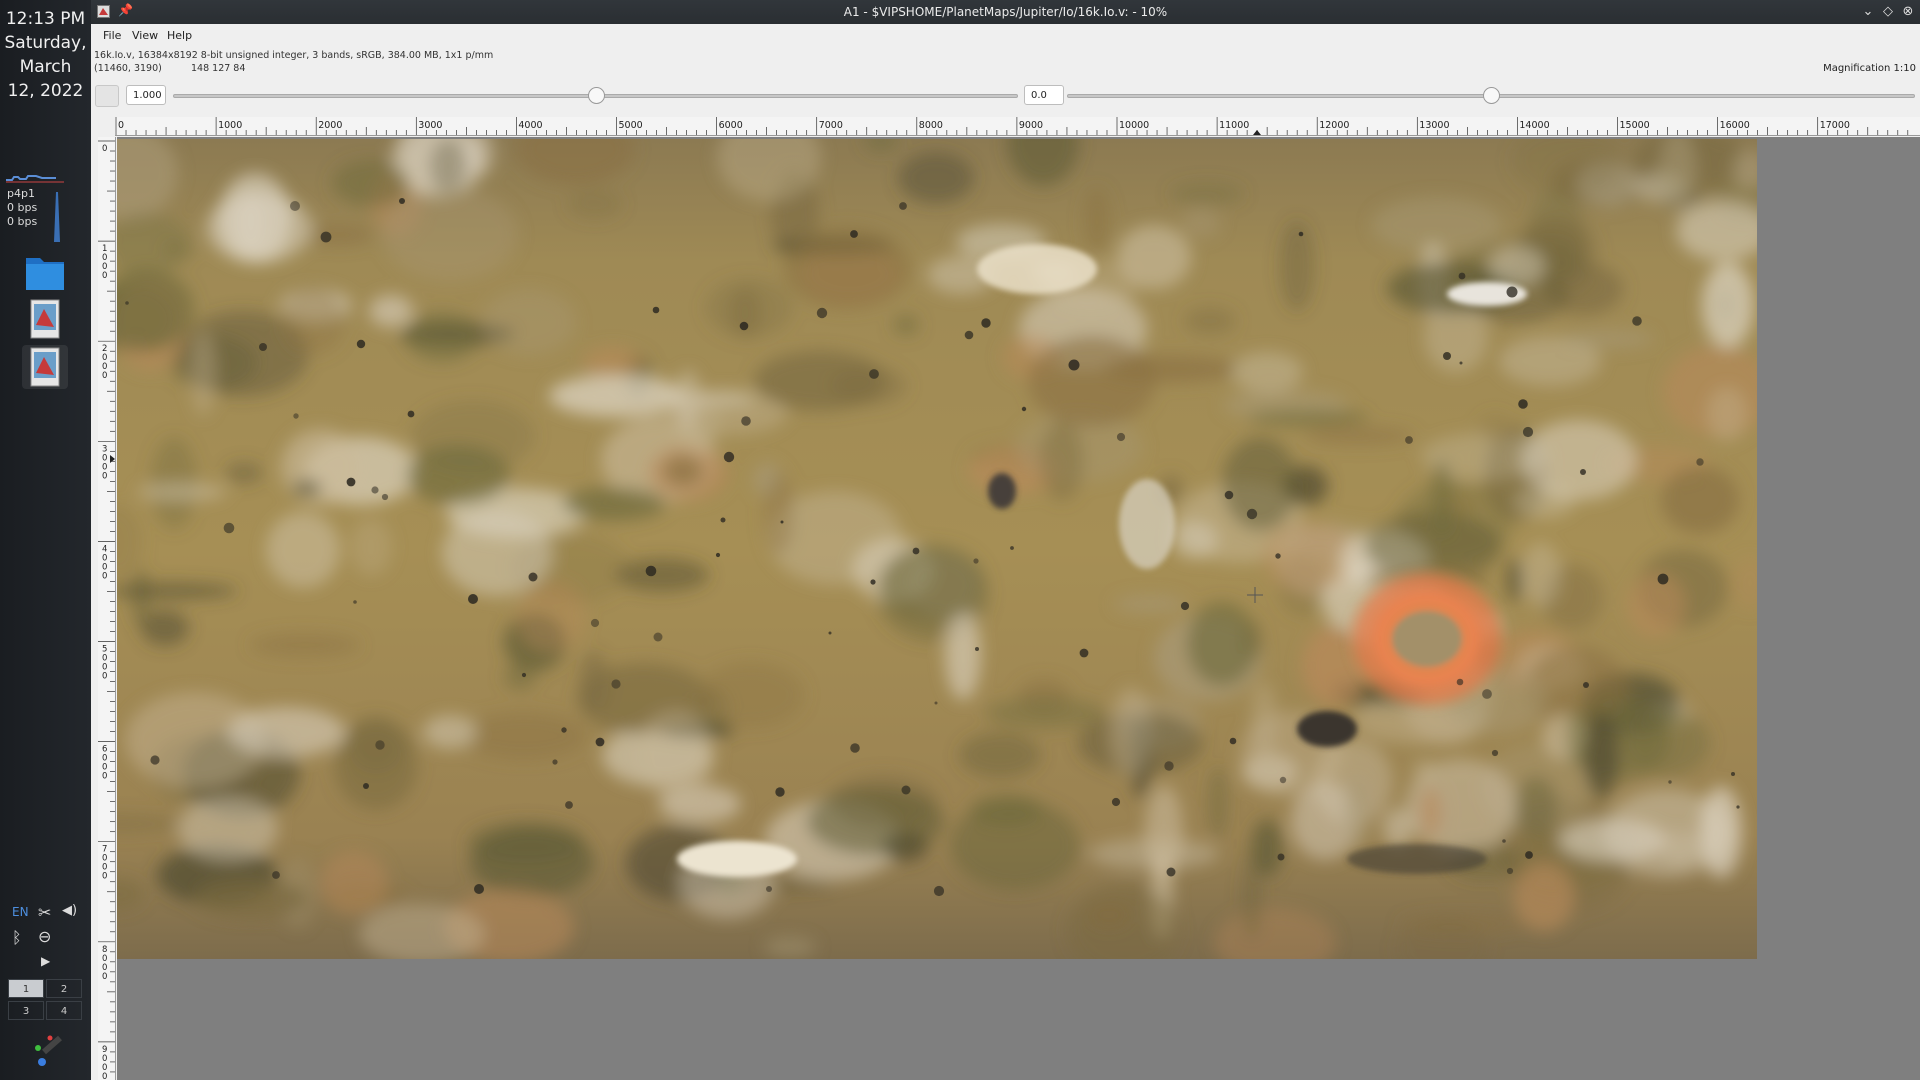  What do you see at coordinates (44, 912) in the screenshot?
I see `scissors-icon: ✂` at bounding box center [44, 912].